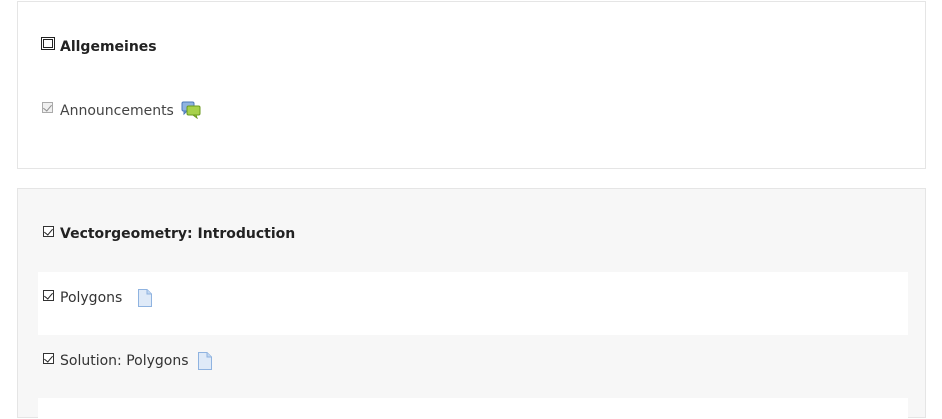 Image resolution: width=942 pixels, height=419 pixels. Describe the element at coordinates (91, 298) in the screenshot. I see `activity-label-polygons: Polygons` at that location.